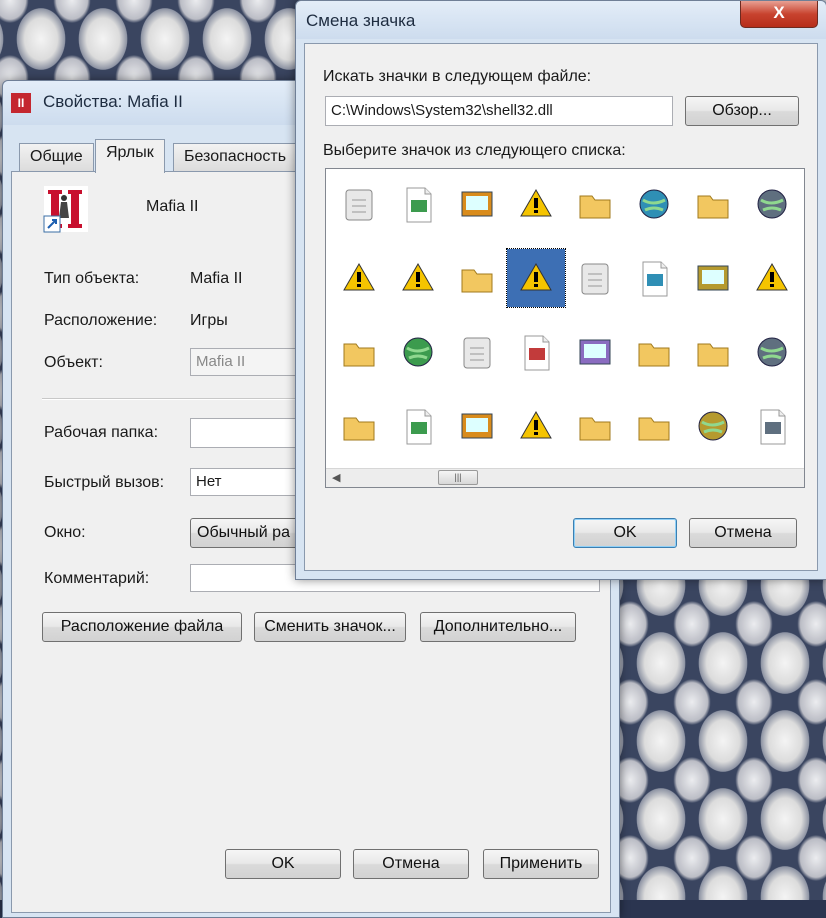 The image size is (826, 918). I want to click on location-label: Расположение:, so click(101, 320).